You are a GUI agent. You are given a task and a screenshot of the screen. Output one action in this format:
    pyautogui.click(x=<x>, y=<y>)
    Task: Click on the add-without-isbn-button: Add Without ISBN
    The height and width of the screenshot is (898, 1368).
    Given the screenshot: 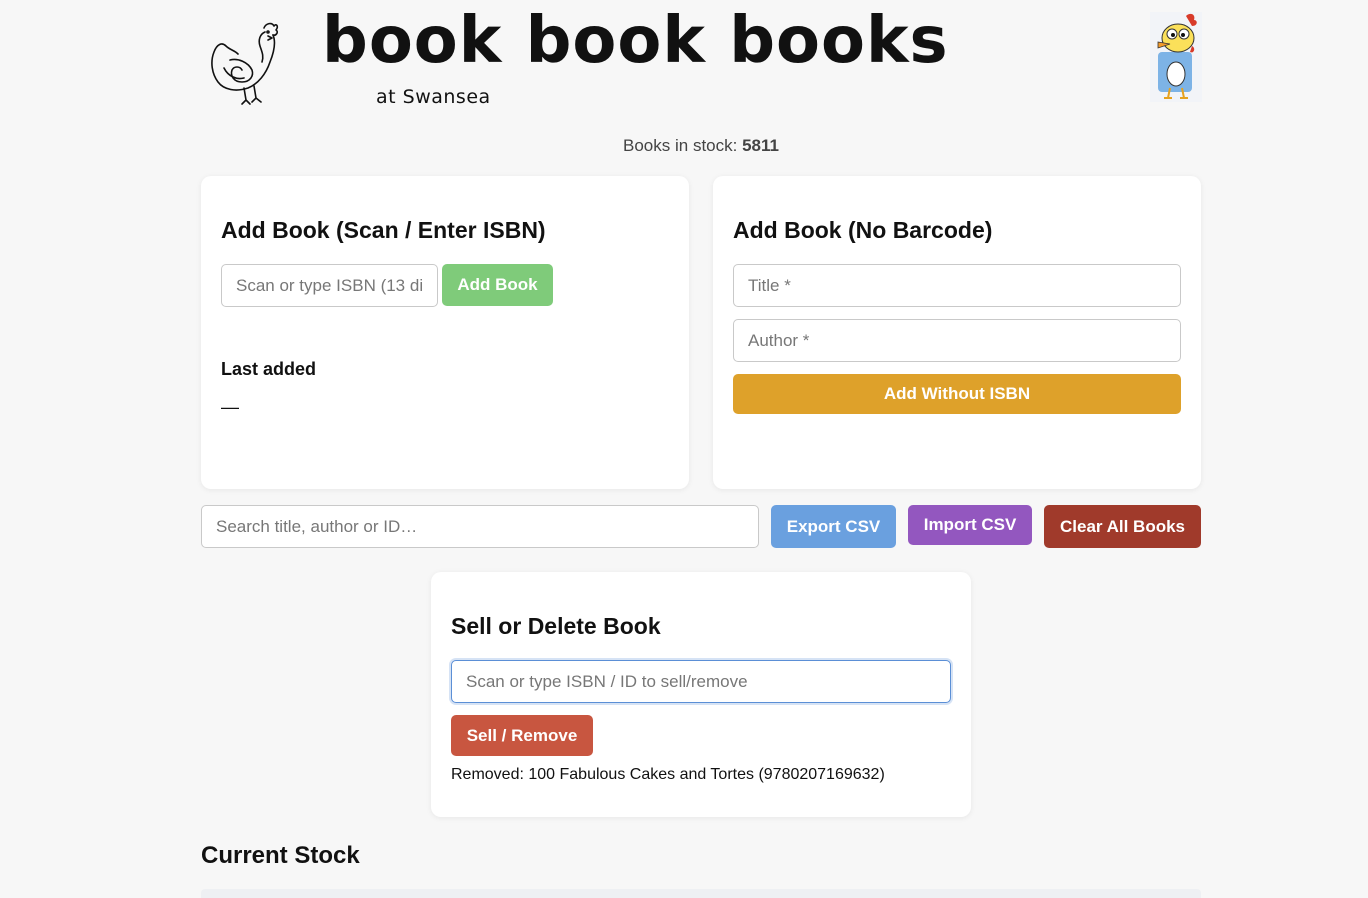 What is the action you would take?
    pyautogui.click(x=957, y=394)
    